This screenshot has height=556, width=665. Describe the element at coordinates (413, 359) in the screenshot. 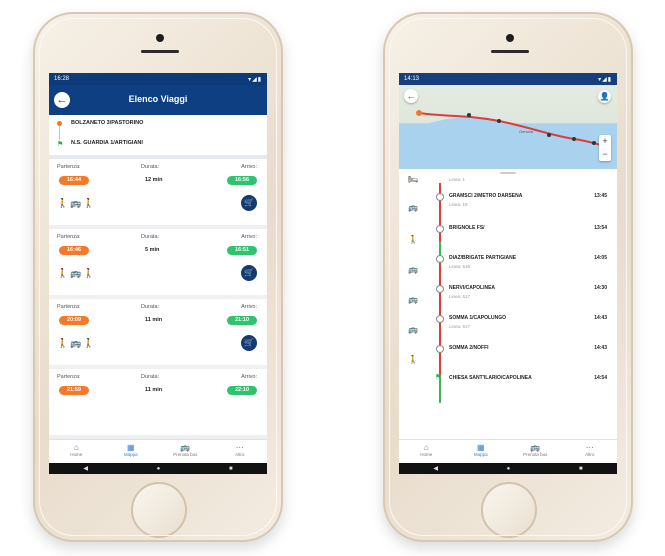

I see `walk-icon: 🚶` at that location.